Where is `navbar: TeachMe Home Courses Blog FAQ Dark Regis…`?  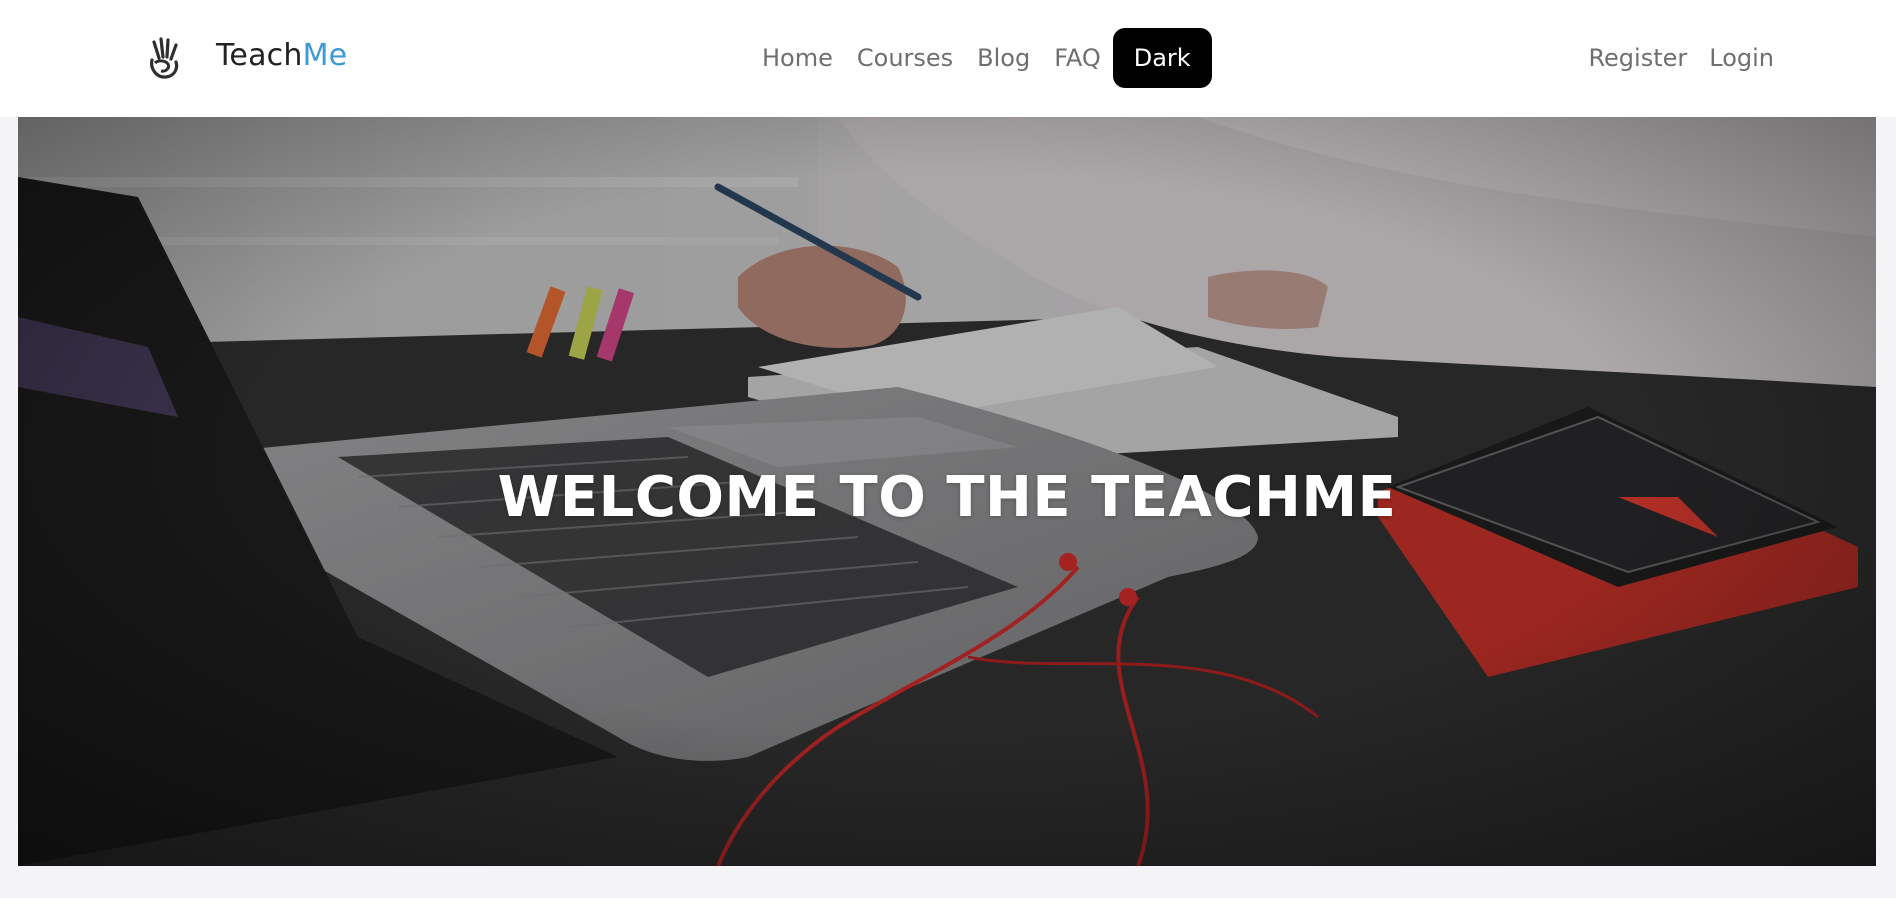 navbar: TeachMe Home Courses Blog FAQ Dark Regis… is located at coordinates (948, 58).